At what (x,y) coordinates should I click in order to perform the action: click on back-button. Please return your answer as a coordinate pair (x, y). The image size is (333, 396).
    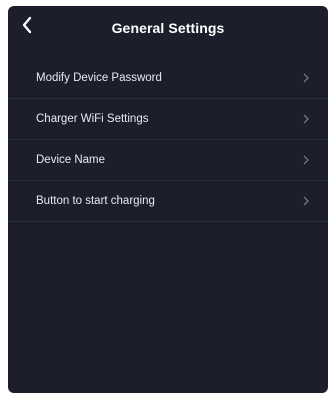
    Looking at the image, I should click on (27, 27).